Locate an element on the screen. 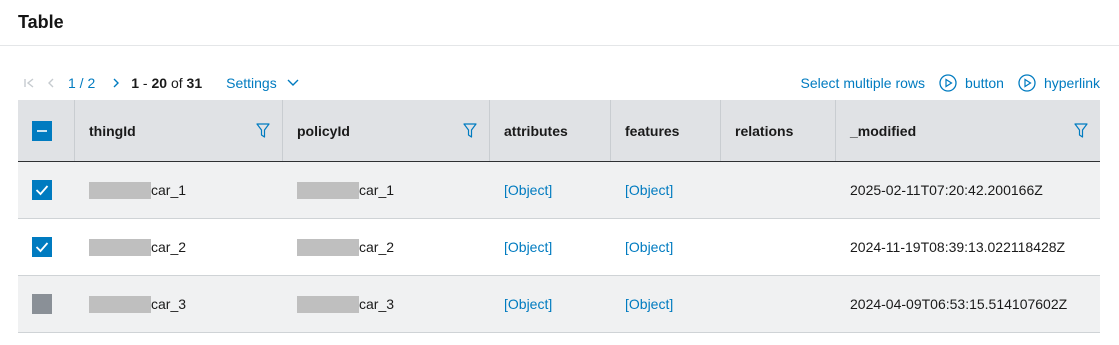 The image size is (1119, 345). settings-dropdown: Settings is located at coordinates (262, 83).